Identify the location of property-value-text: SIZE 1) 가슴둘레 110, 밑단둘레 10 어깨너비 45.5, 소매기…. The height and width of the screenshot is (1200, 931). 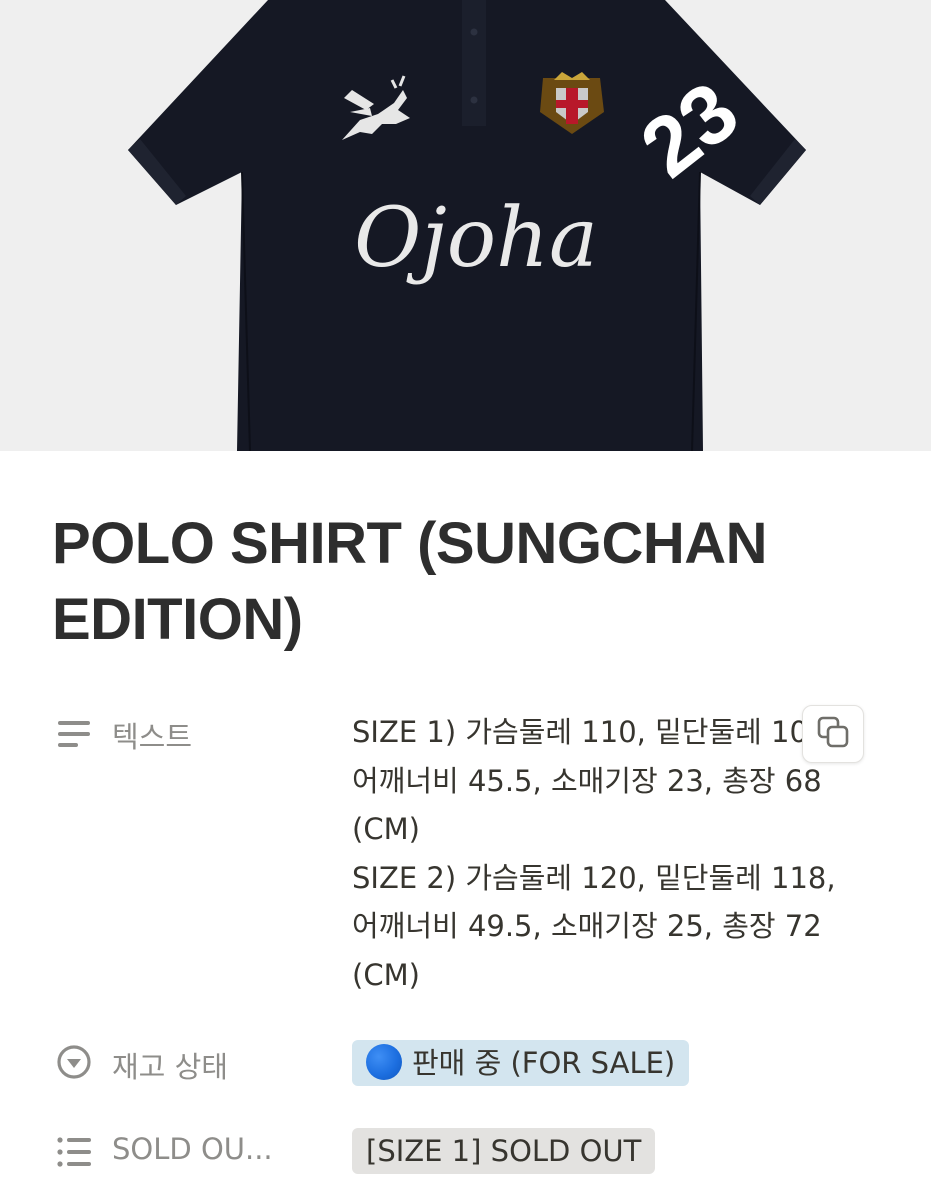
(602, 853).